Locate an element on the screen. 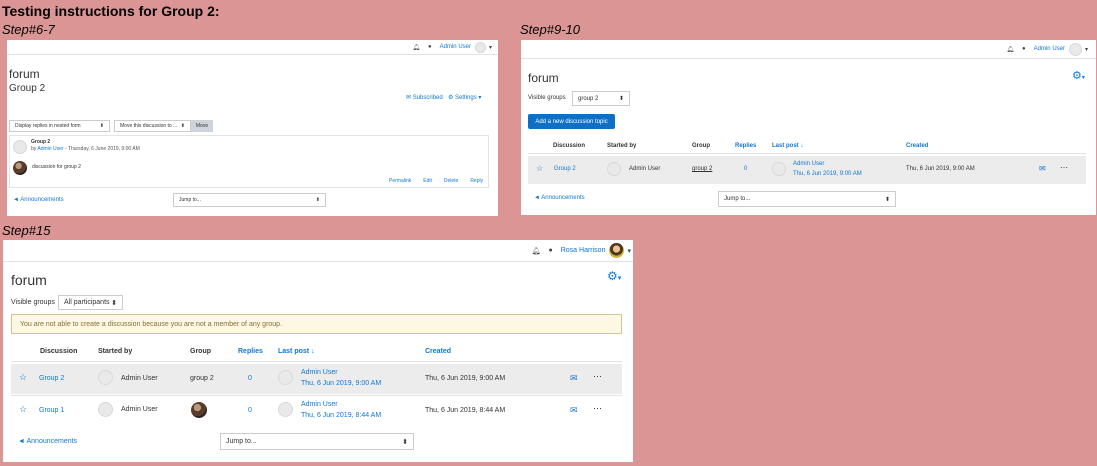 This screenshot has width=1097, height=466. last-post-date: Thu, 6 Jun 2019, 8:44 AM is located at coordinates (341, 415).